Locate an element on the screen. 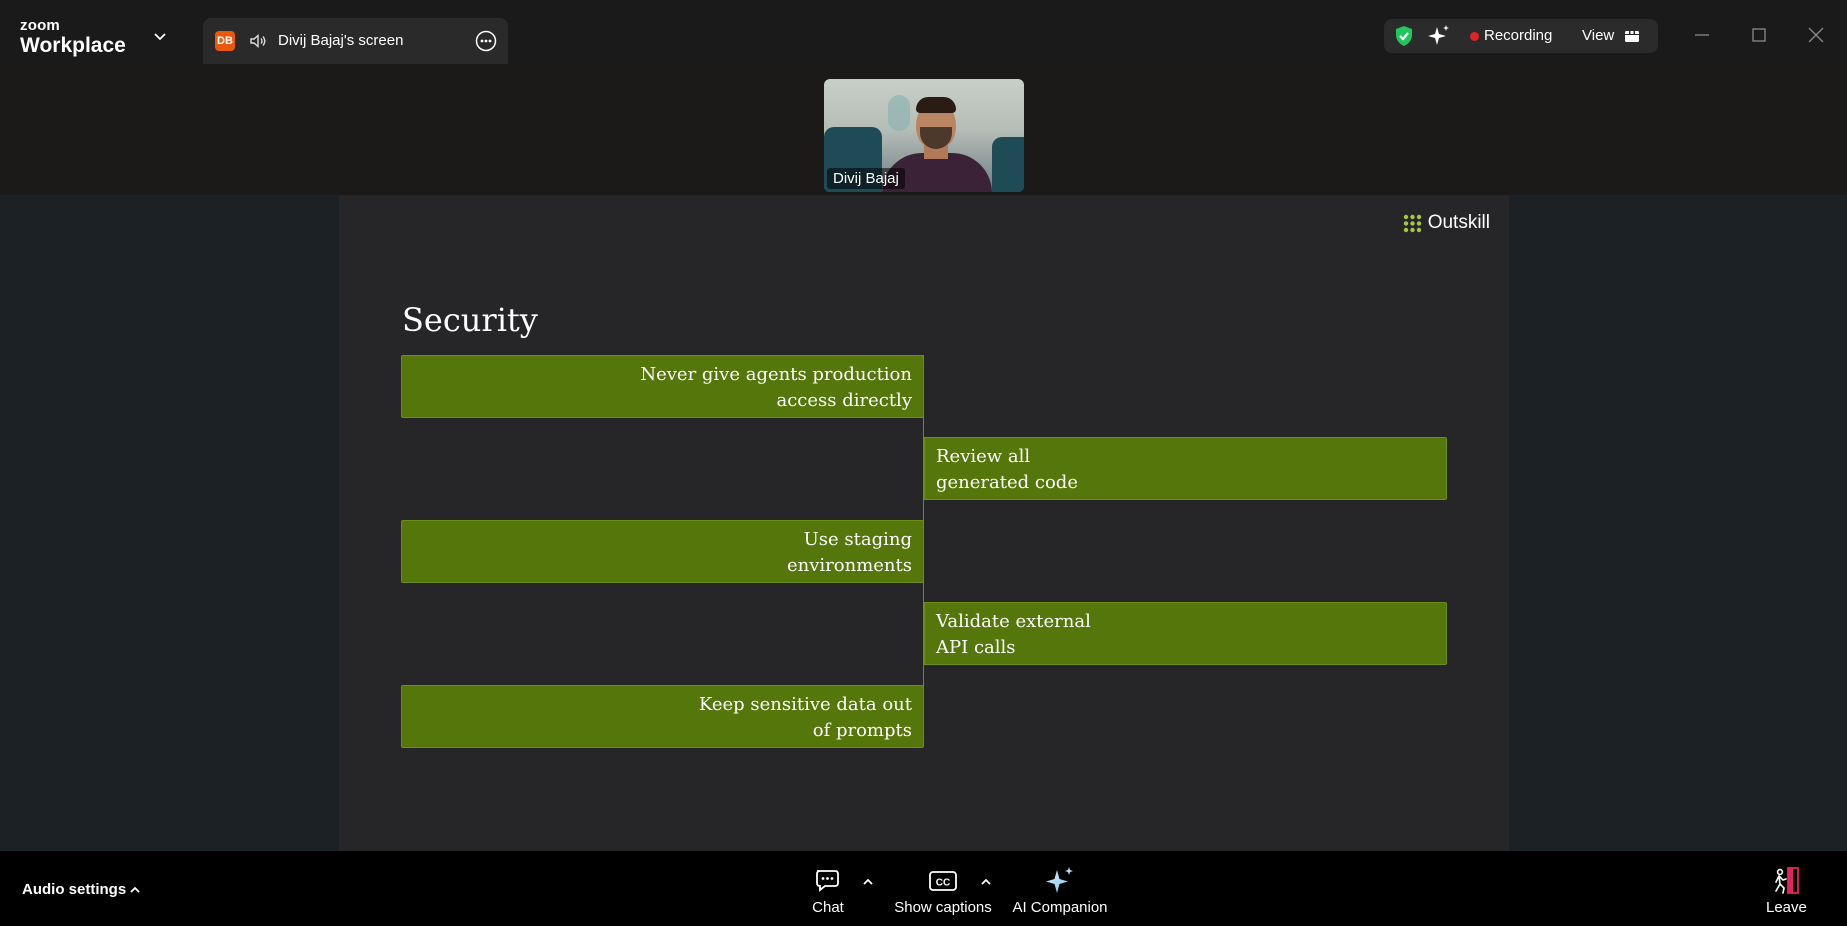 The height and width of the screenshot is (926, 1847). outskill-logo: Outskill is located at coordinates (1446, 223).